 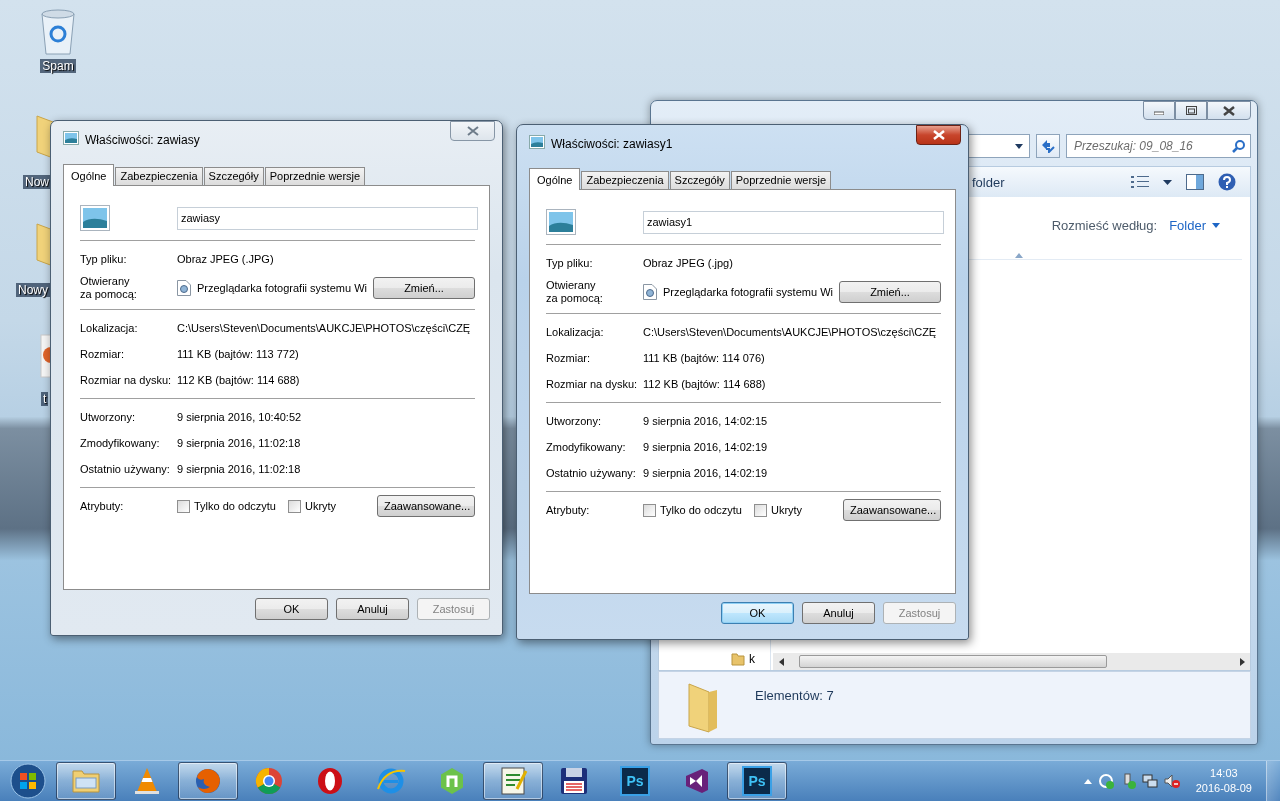 I want to click on field-value: 111 KB (bajtów: 114 076), so click(x=704, y=358).